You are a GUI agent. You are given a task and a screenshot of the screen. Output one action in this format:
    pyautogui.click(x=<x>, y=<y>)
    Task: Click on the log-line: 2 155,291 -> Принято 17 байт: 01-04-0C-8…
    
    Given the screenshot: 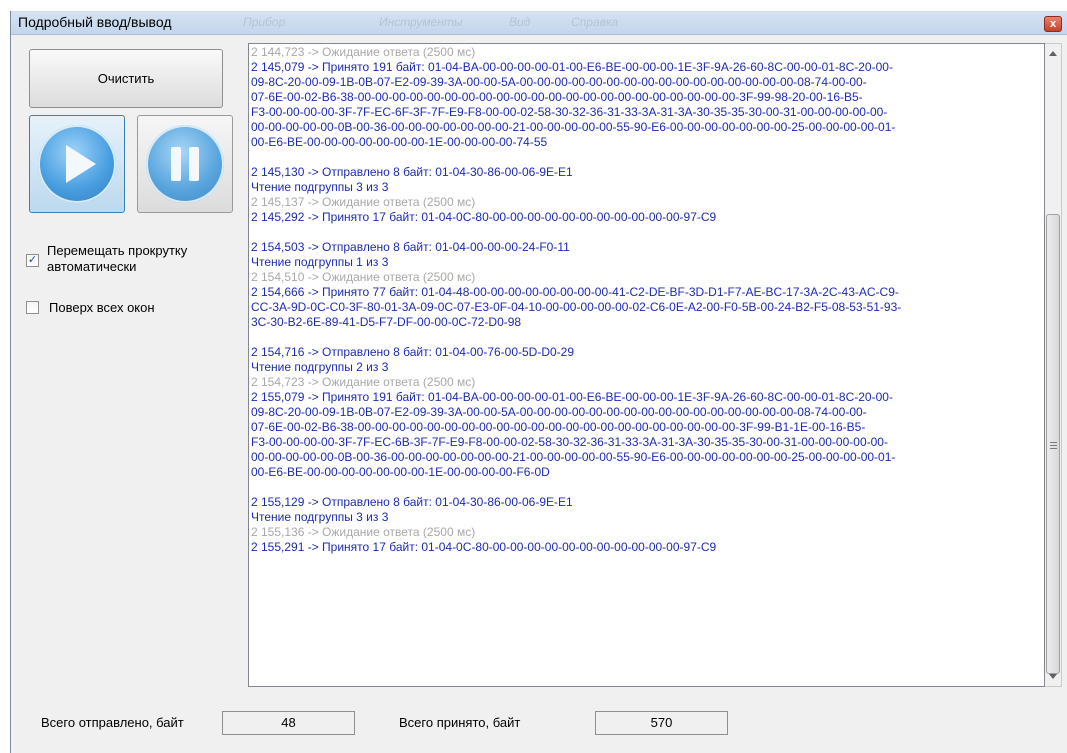 What is the action you would take?
    pyautogui.click(x=484, y=547)
    